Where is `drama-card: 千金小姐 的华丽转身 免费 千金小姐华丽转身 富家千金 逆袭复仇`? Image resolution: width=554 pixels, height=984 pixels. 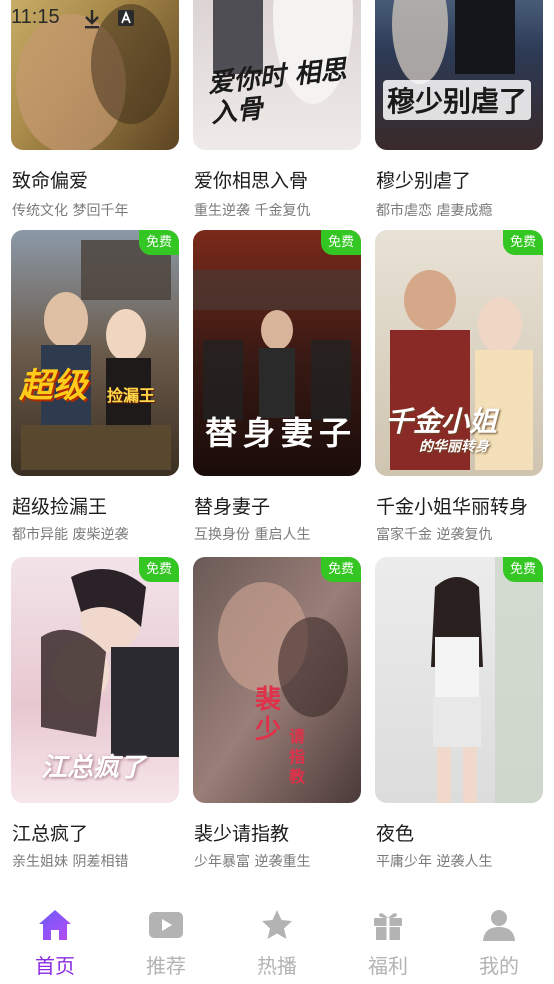
drama-card: 千金小姐 的华丽转身 免费 千金小姐华丽转身 富家千金 逆袭复仇 is located at coordinates (459, 386).